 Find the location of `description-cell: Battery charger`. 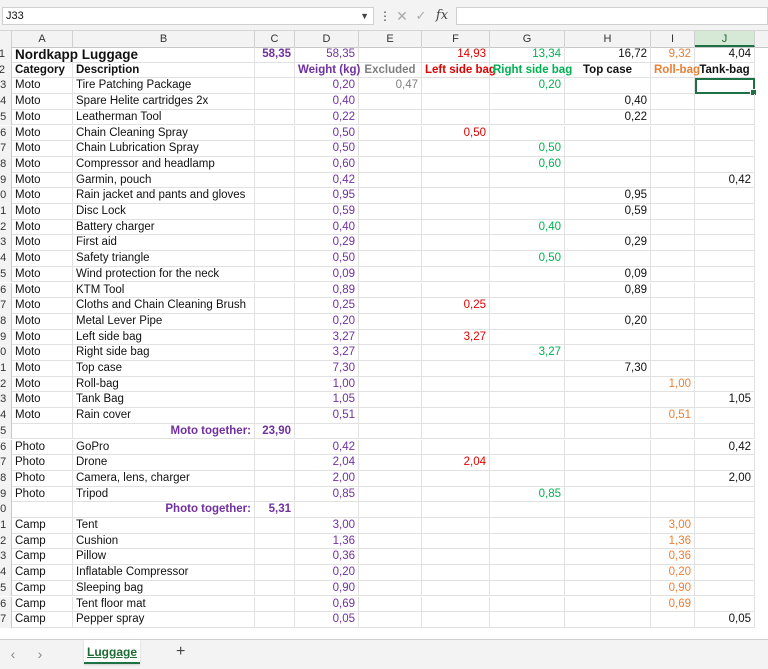

description-cell: Battery charger is located at coordinates (164, 227).